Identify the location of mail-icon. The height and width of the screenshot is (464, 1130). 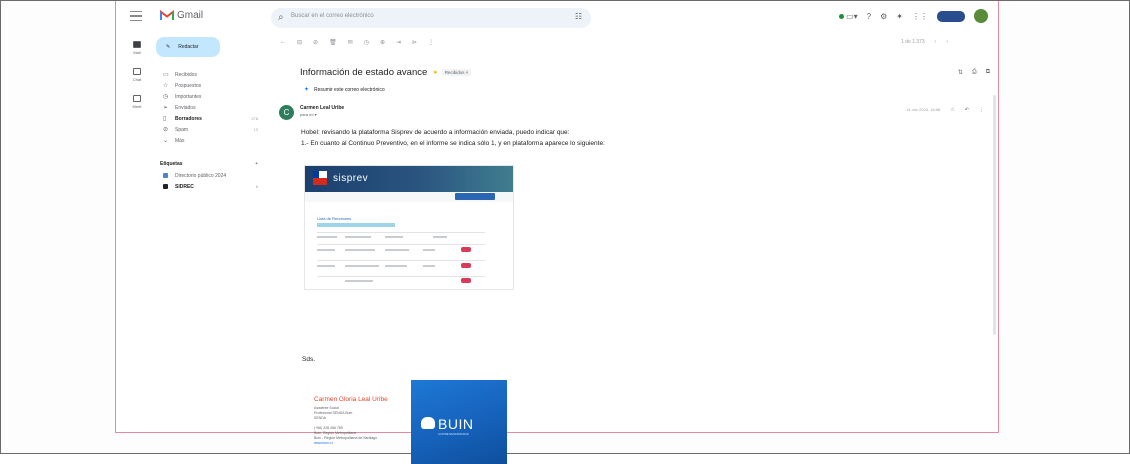
(137, 44).